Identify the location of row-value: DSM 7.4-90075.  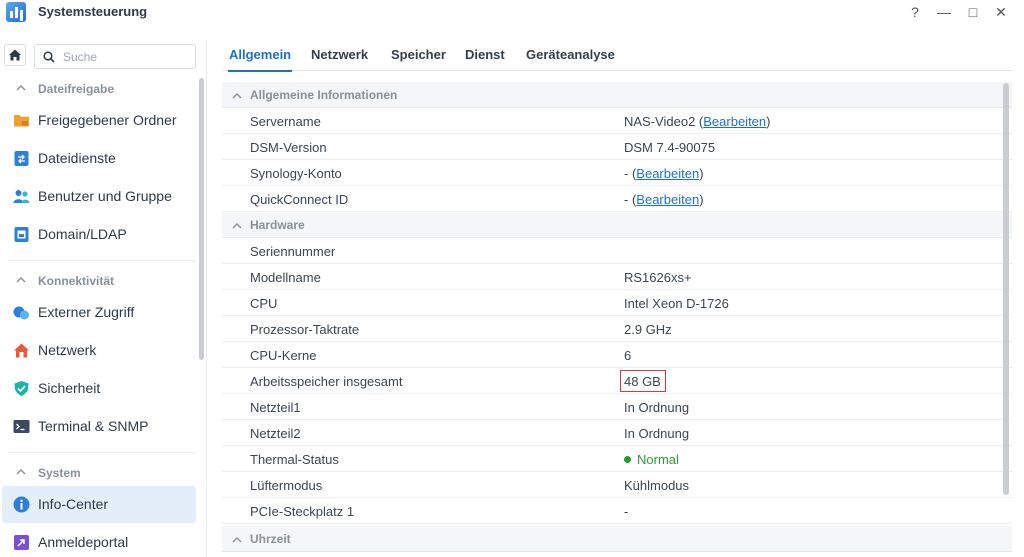
(670, 147).